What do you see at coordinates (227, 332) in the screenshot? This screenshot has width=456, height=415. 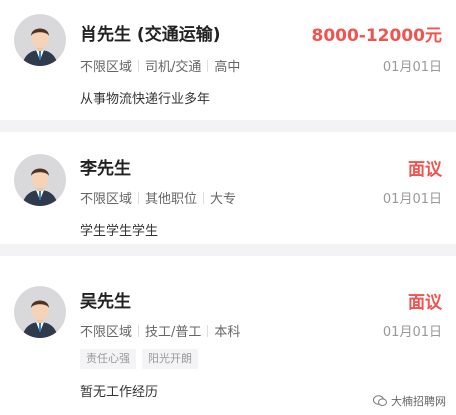 I see `meta-education: 本科` at bounding box center [227, 332].